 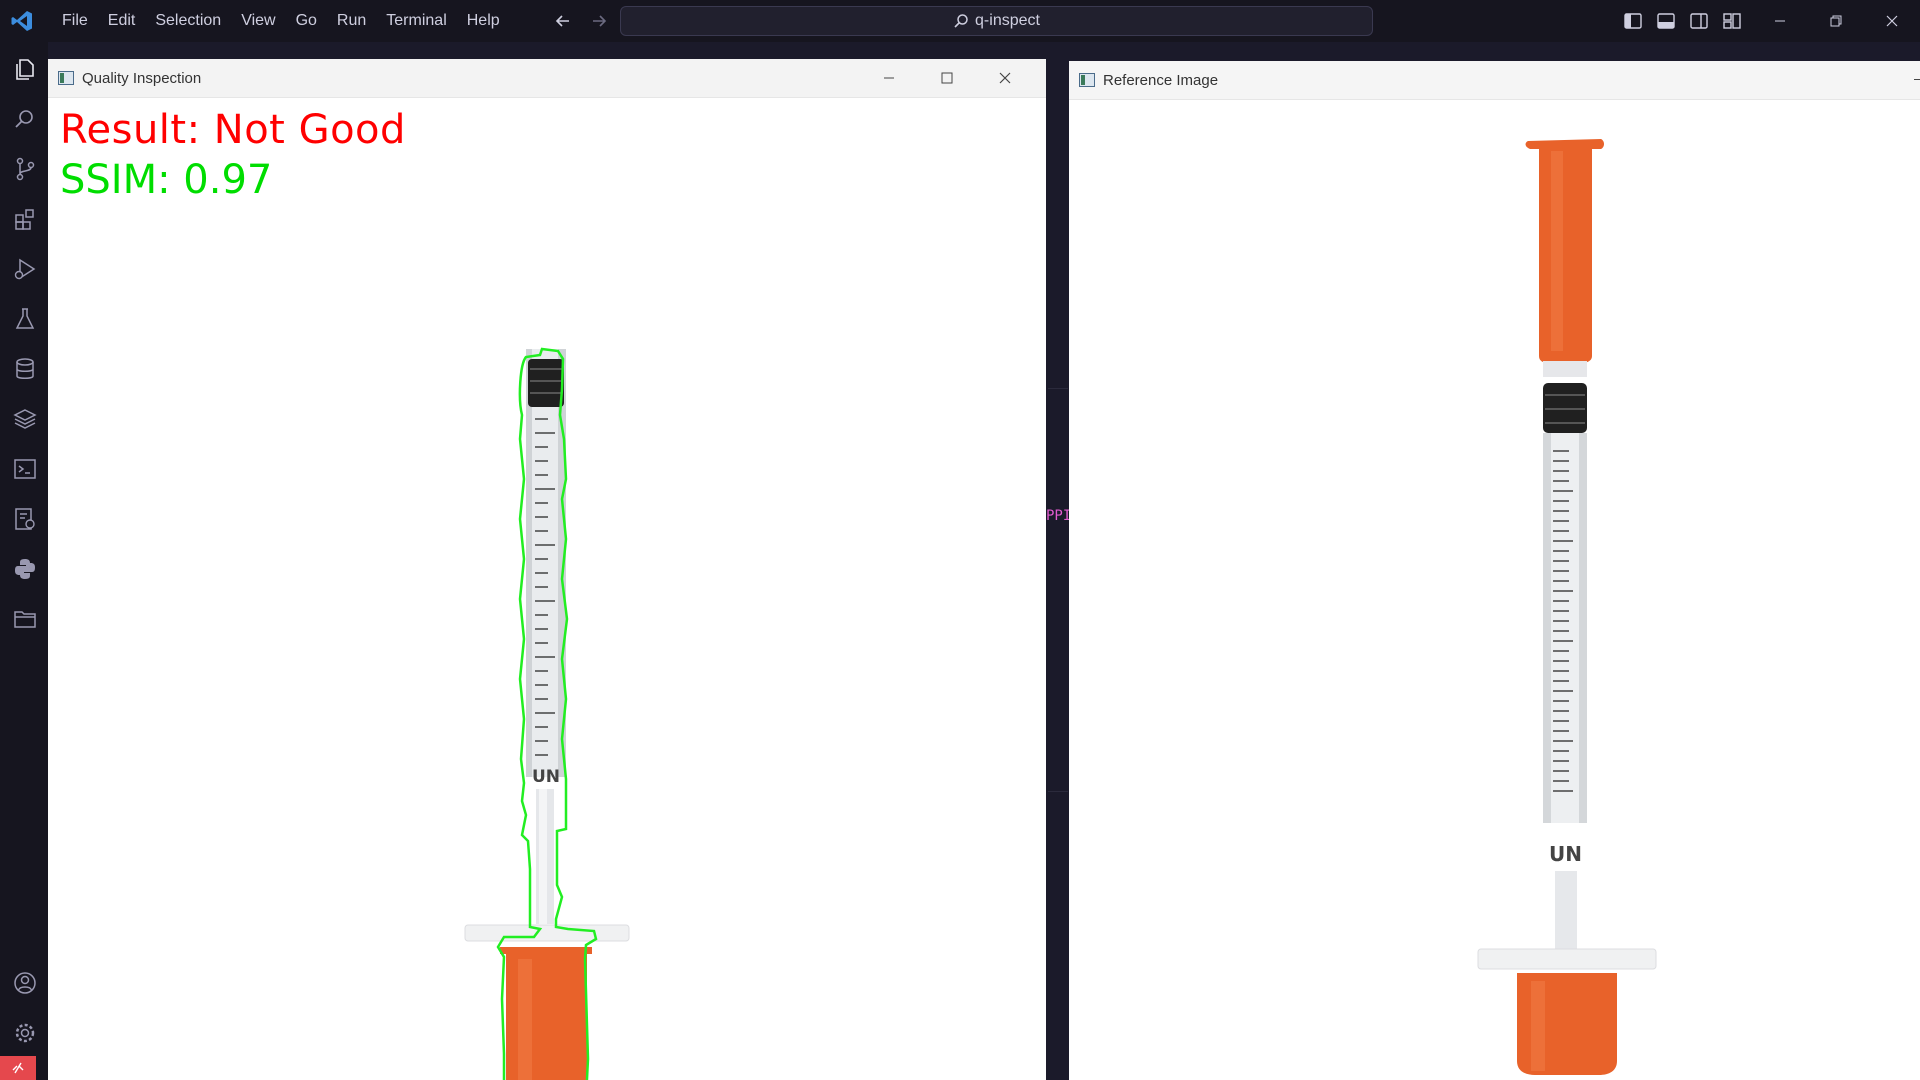 I want to click on menu-run: Run, so click(x=351, y=21).